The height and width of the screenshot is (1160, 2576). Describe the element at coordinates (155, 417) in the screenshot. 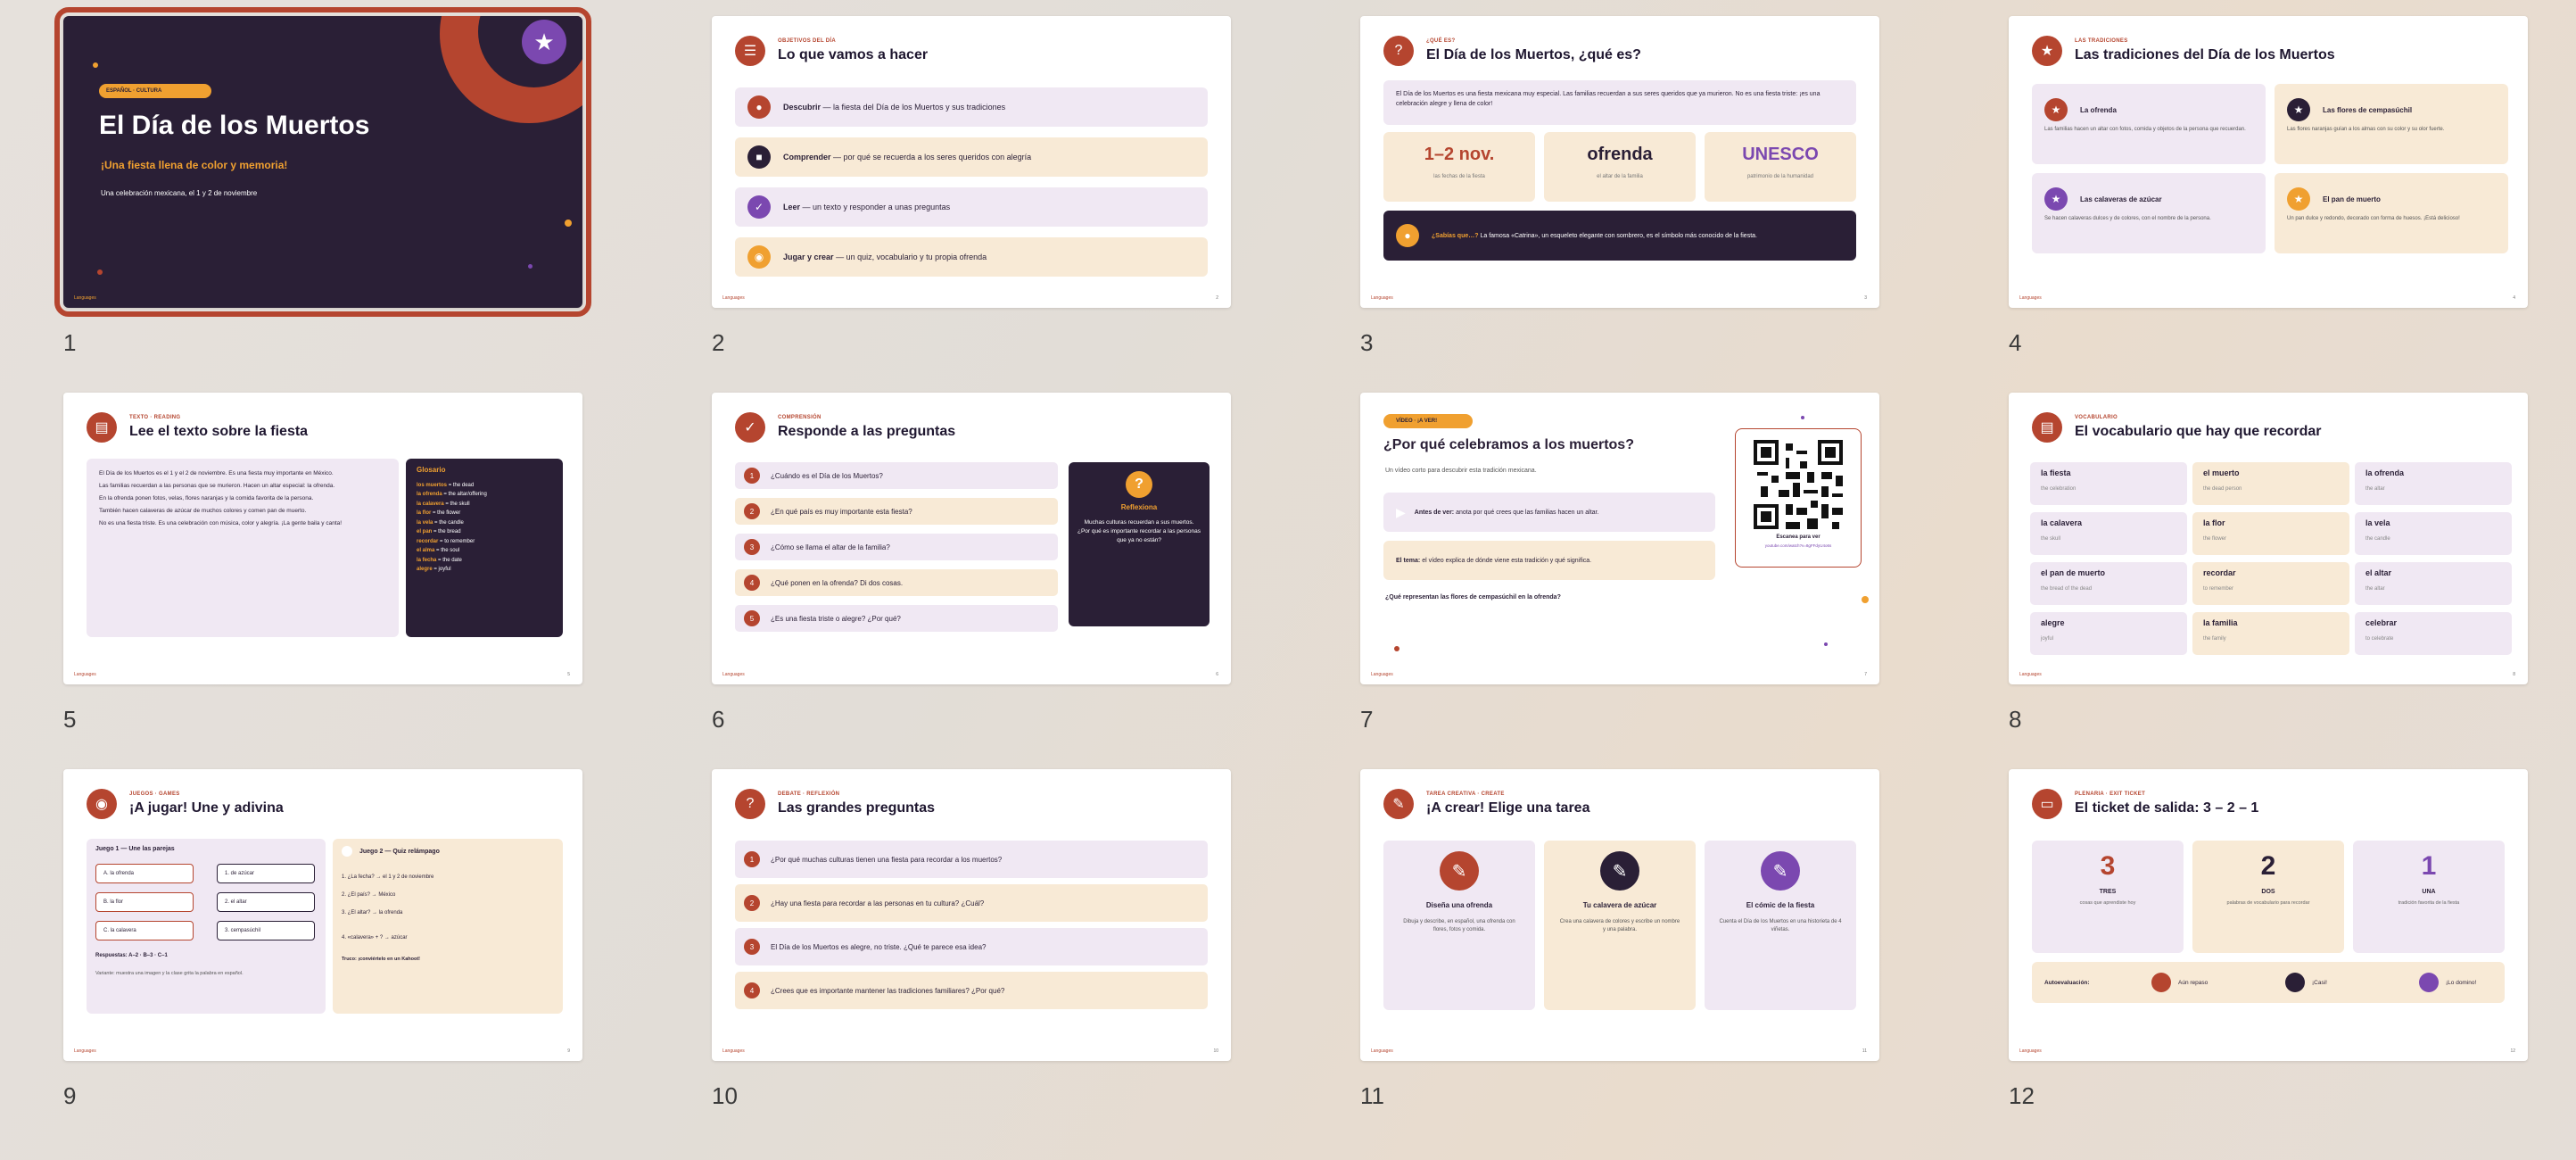

I see `kicker: TEXTO · READING` at that location.